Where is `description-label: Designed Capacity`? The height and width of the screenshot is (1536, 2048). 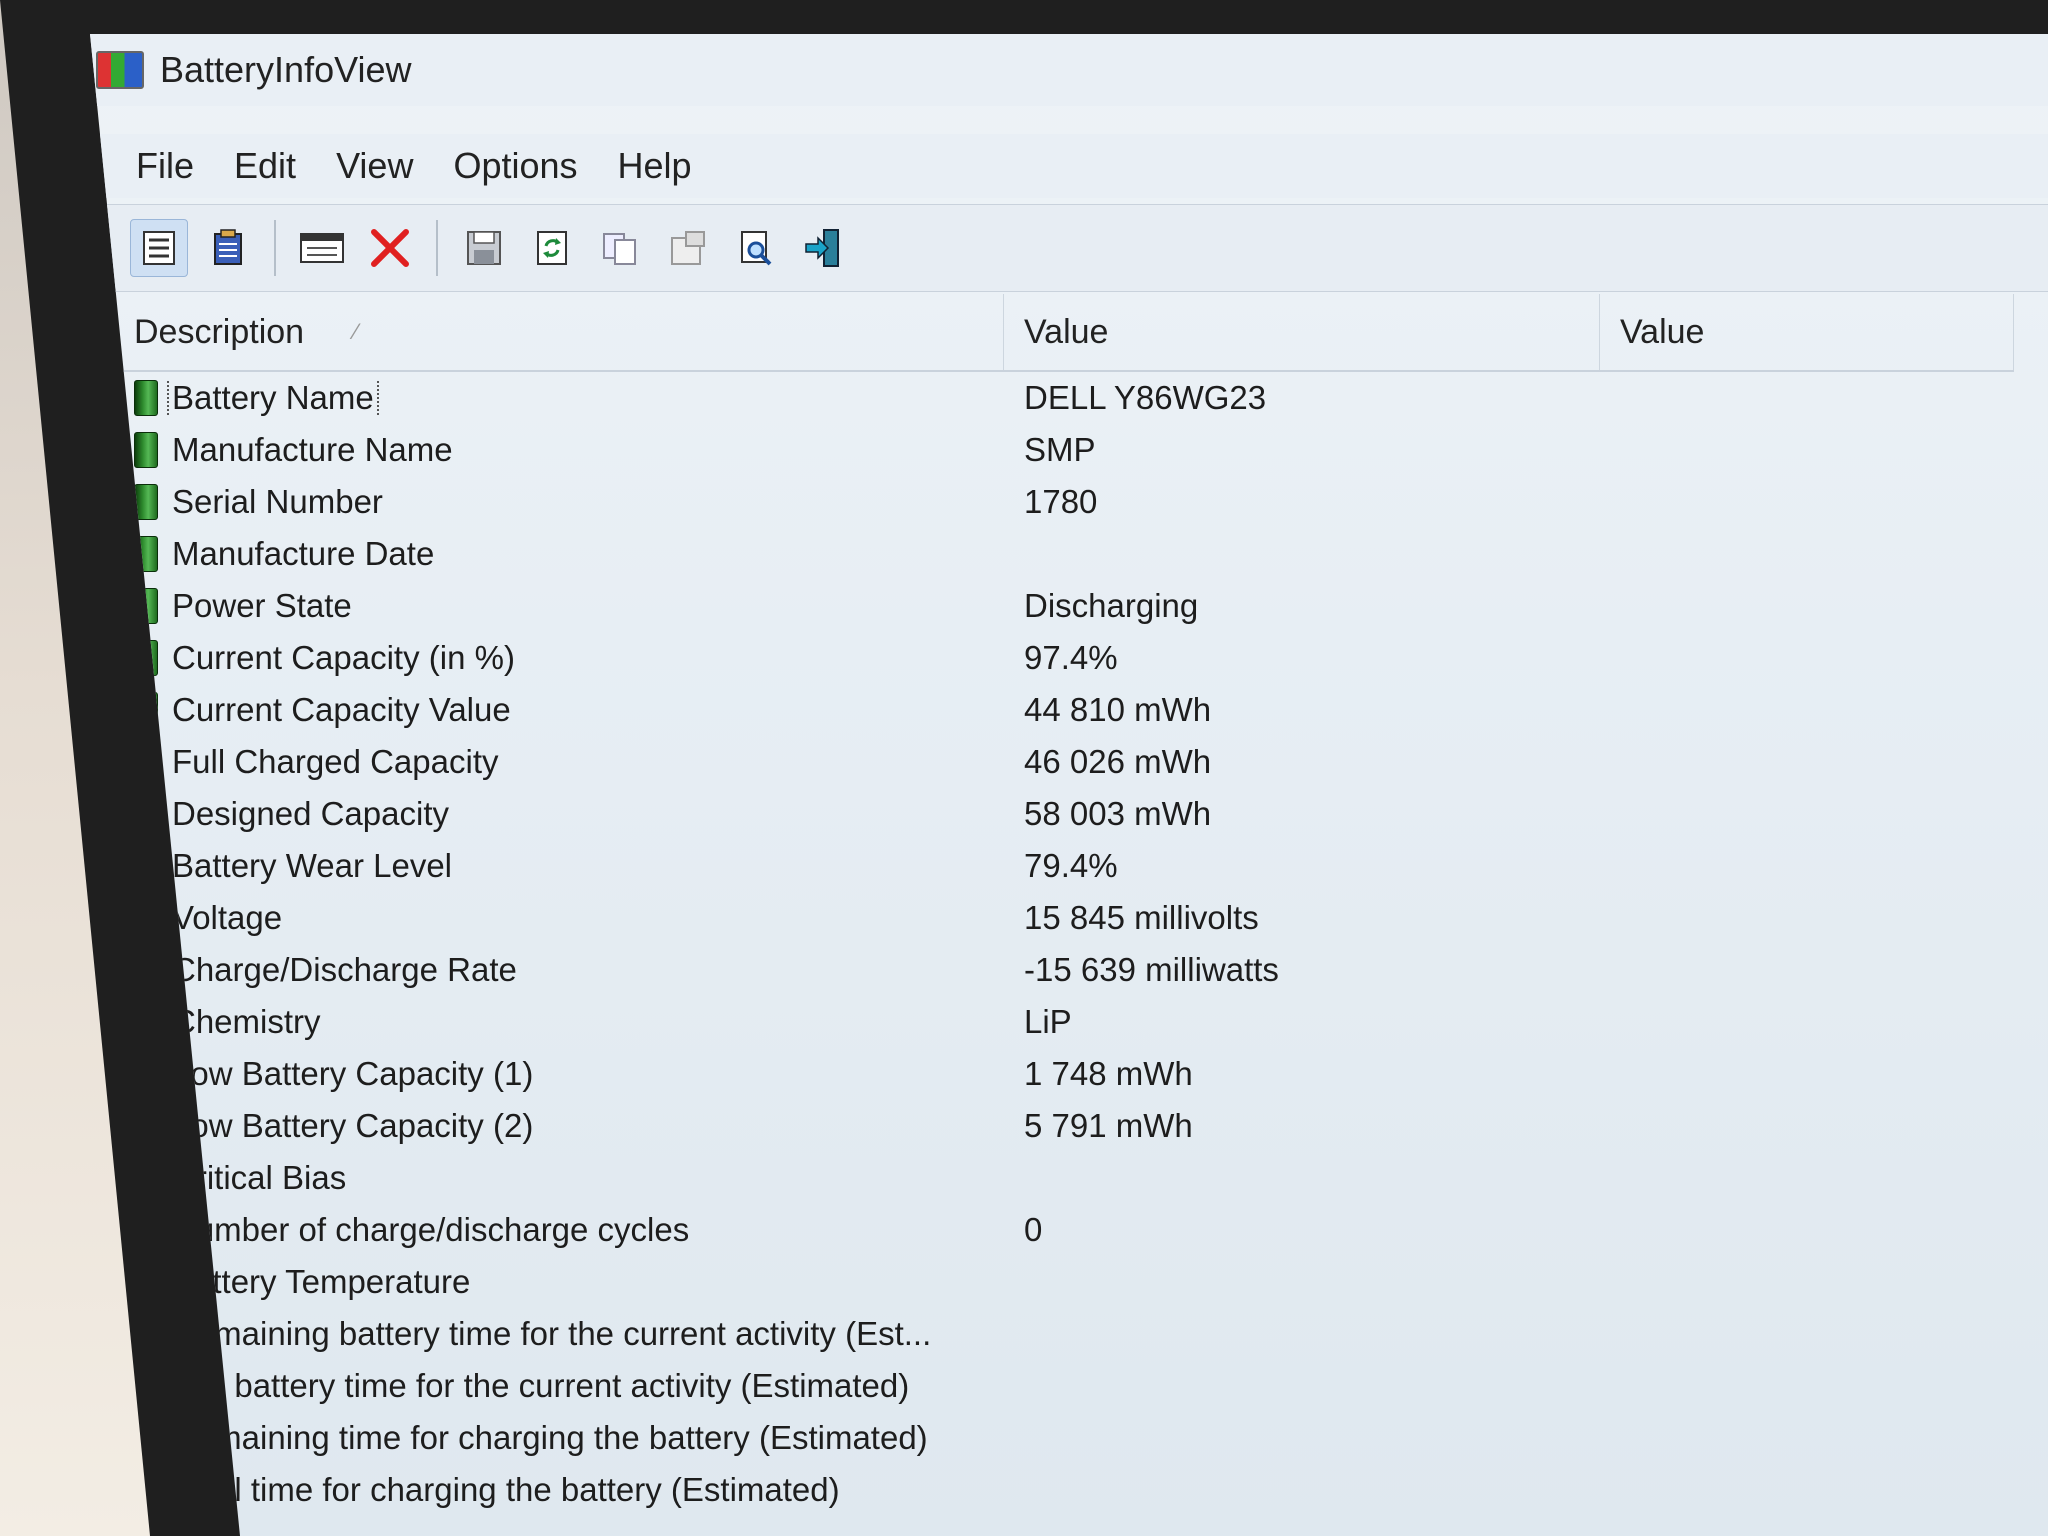 description-label: Designed Capacity is located at coordinates (310, 813).